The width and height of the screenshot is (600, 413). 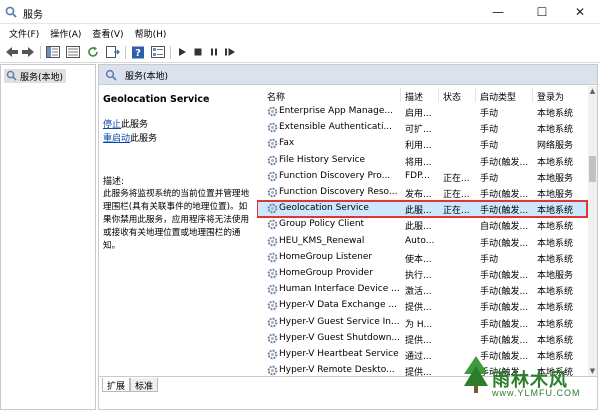 I want to click on show-tree-button, so click(x=53, y=52).